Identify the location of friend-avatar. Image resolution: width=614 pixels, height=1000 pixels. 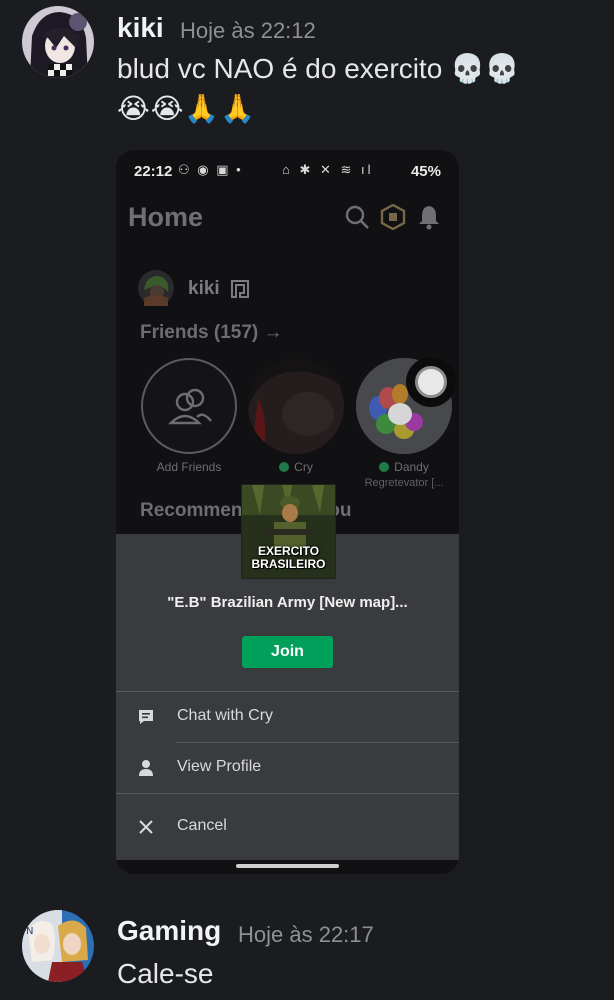
(296, 406).